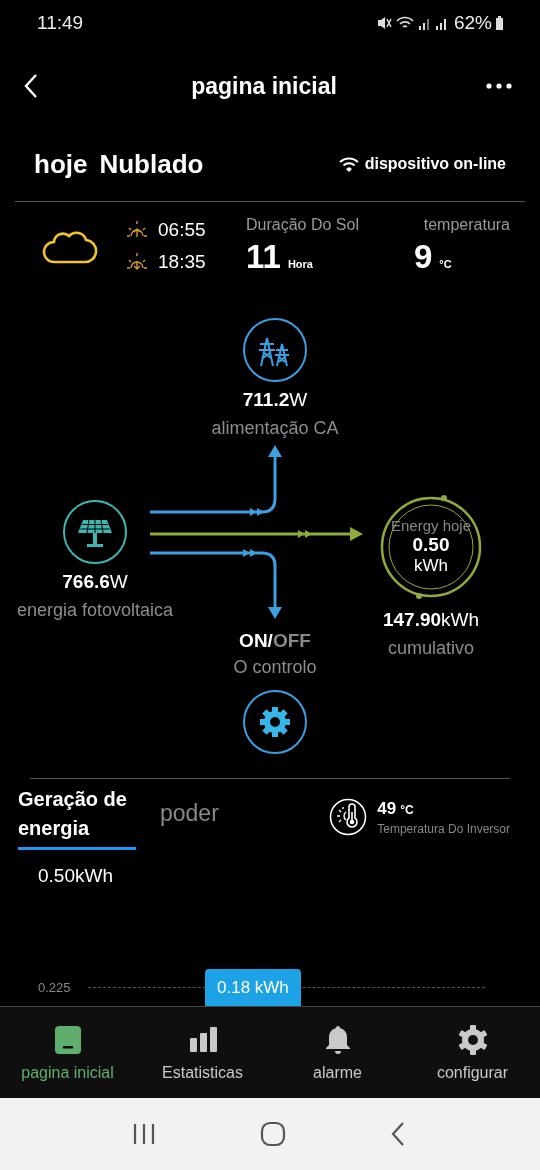  What do you see at coordinates (263, 257) in the screenshot?
I see `sun-duration-value: 11` at bounding box center [263, 257].